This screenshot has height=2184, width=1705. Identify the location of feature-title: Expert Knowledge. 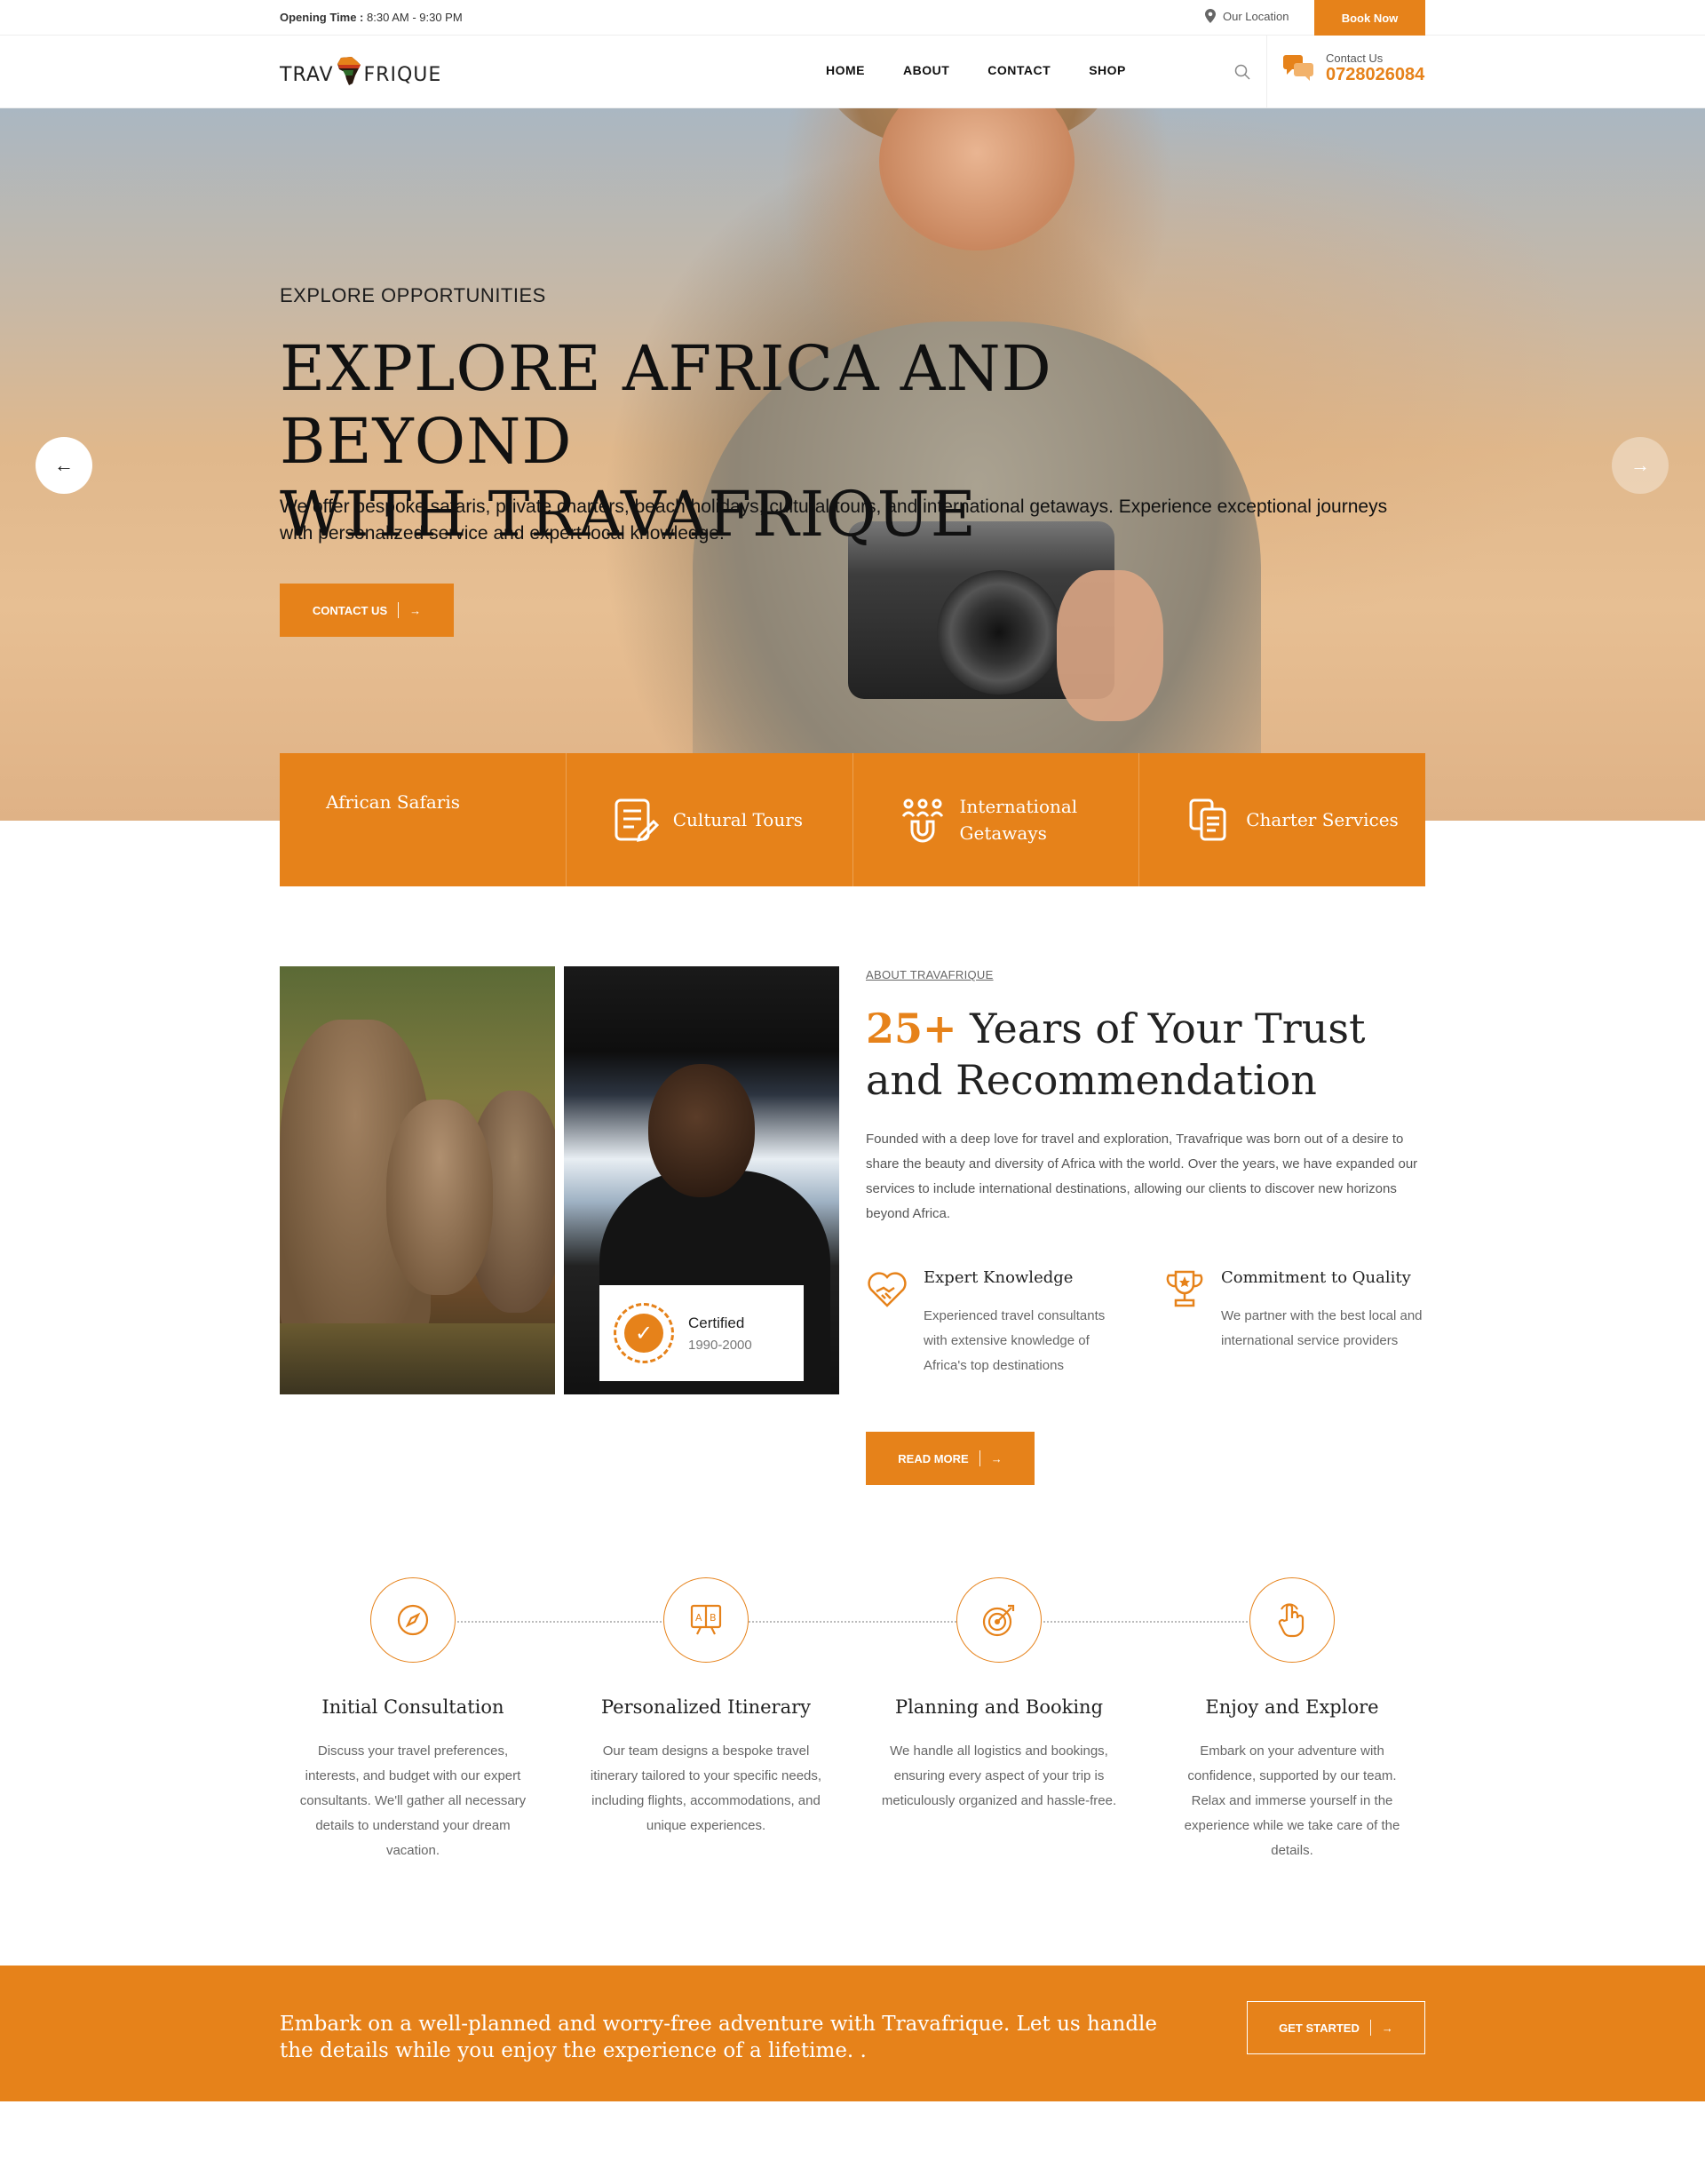
(999, 1277).